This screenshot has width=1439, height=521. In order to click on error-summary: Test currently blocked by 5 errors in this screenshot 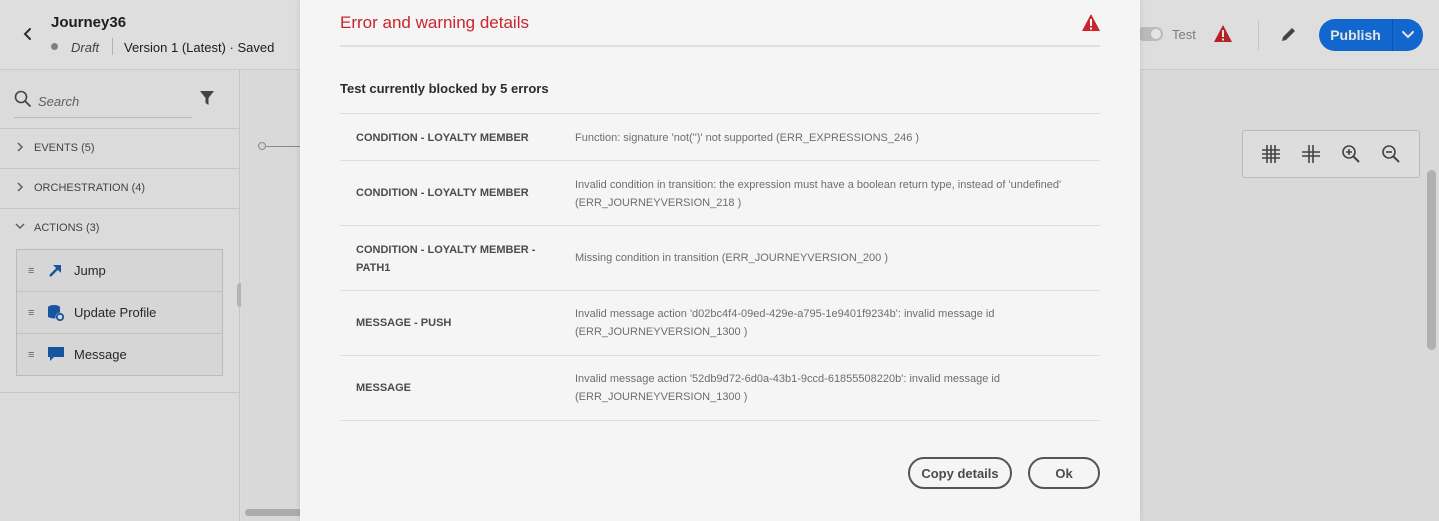, I will do `click(444, 88)`.